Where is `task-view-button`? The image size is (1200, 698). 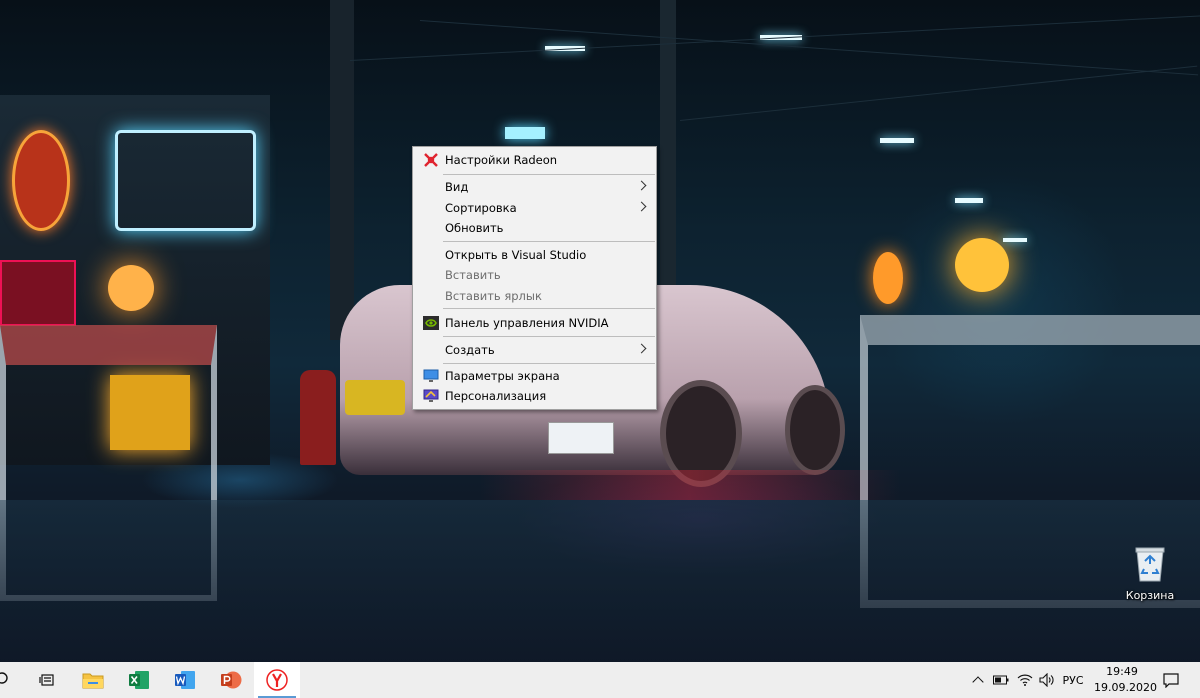 task-view-button is located at coordinates (47, 680).